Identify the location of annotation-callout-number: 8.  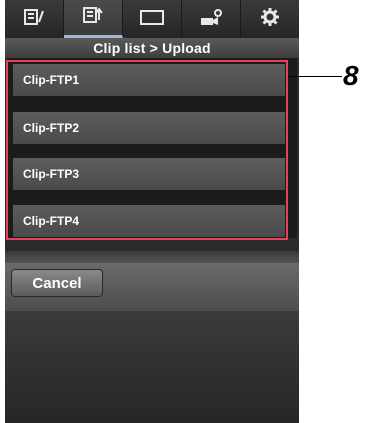
(351, 75).